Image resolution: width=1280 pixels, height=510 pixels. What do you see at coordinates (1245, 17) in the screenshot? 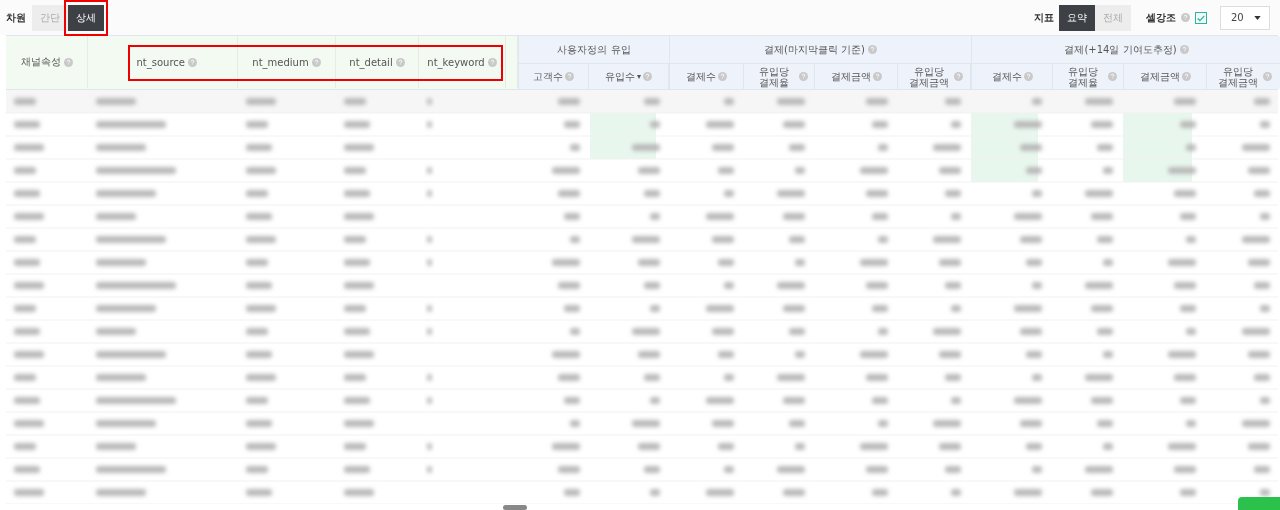
I see `page-size-select: 20` at bounding box center [1245, 17].